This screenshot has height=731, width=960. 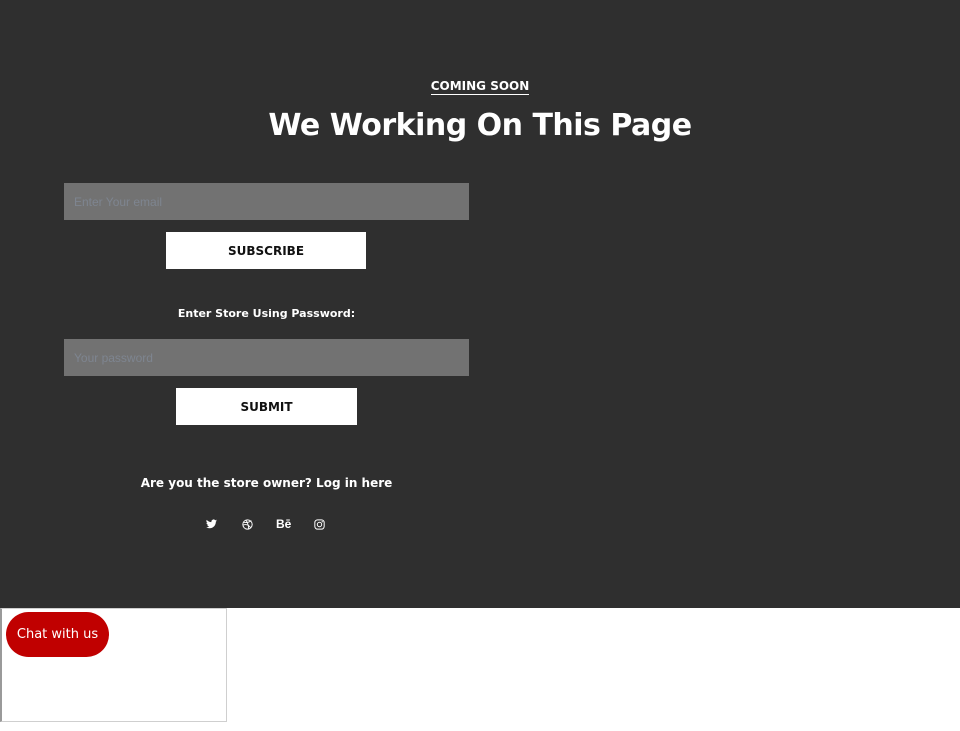 I want to click on behance-icon: Bē, so click(x=284, y=524).